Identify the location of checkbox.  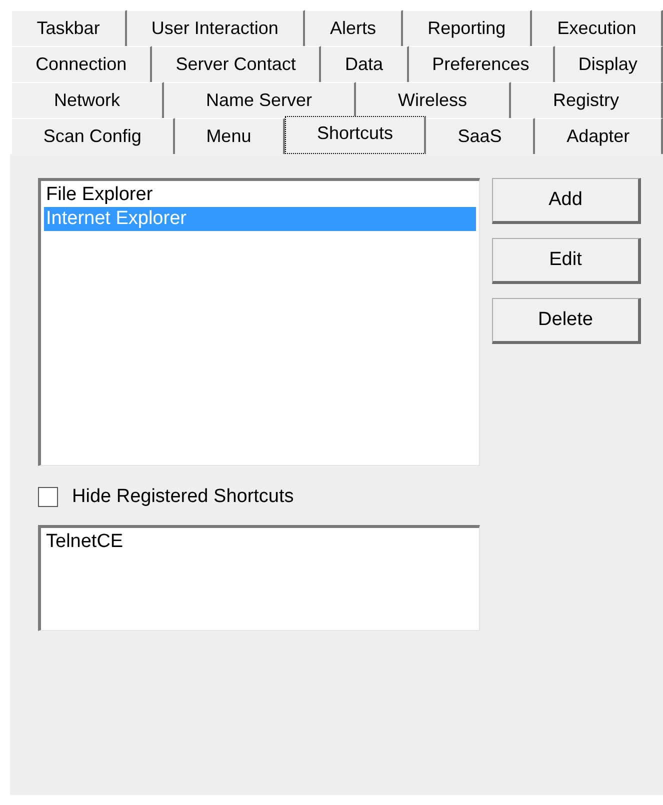
(48, 497).